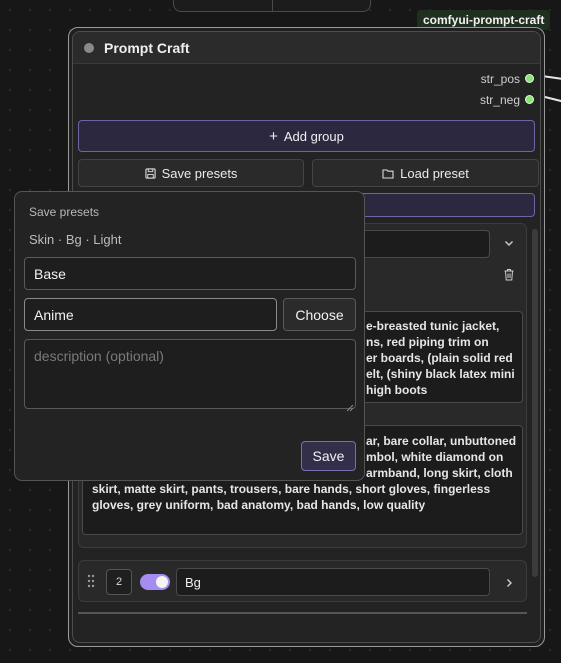 Image resolution: width=561 pixels, height=663 pixels. I want to click on output-label-str-pos: str_pos, so click(500, 79).